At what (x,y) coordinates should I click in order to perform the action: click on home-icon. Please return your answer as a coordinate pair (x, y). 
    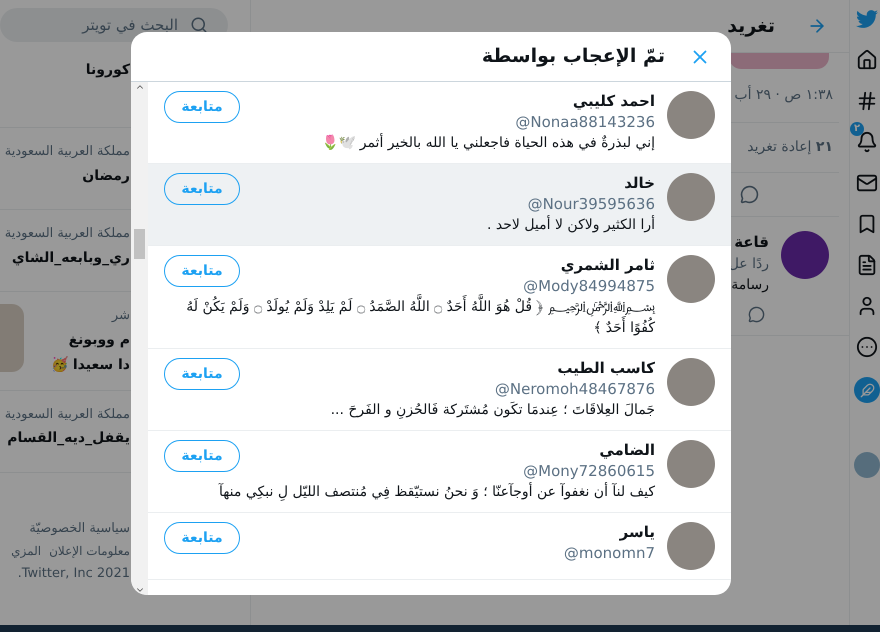
    Looking at the image, I should click on (867, 60).